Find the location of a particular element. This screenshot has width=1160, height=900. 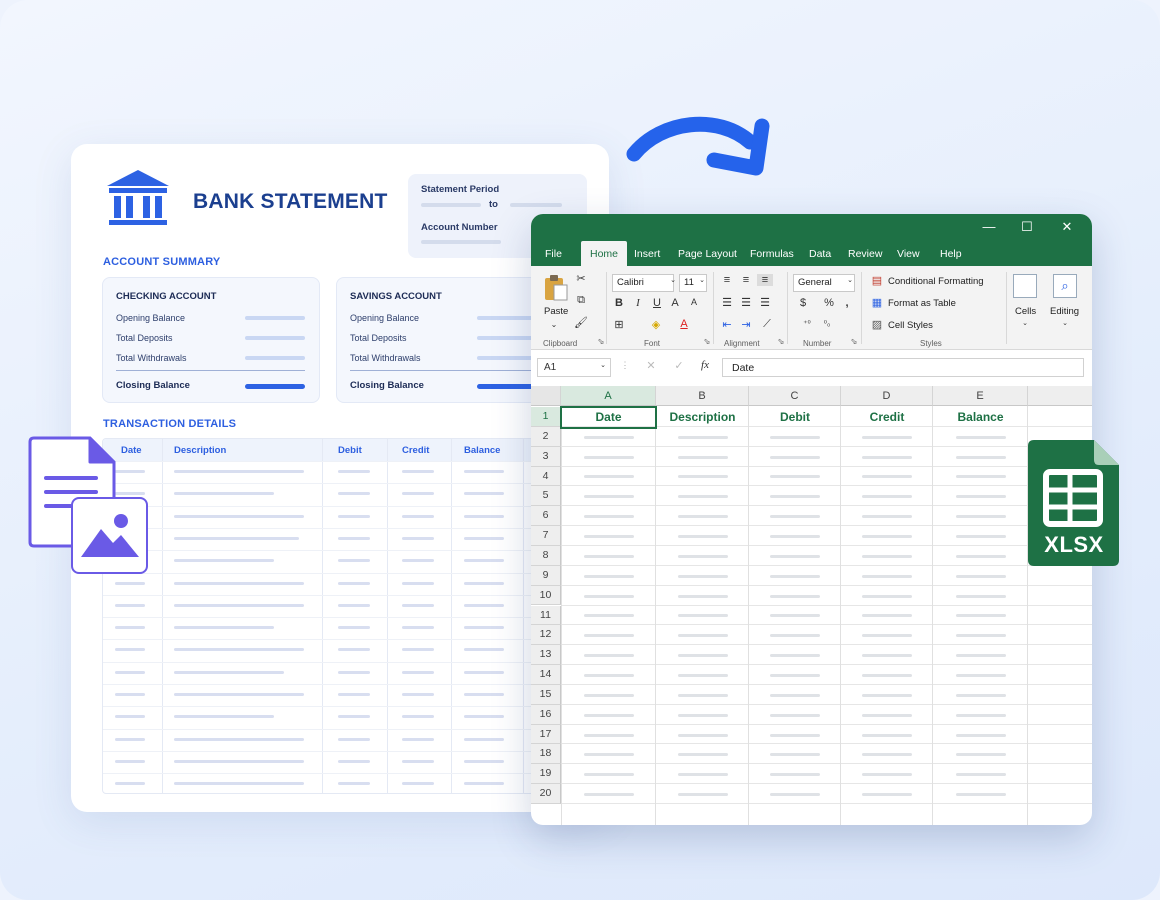

column-header-c: C is located at coordinates (795, 396).